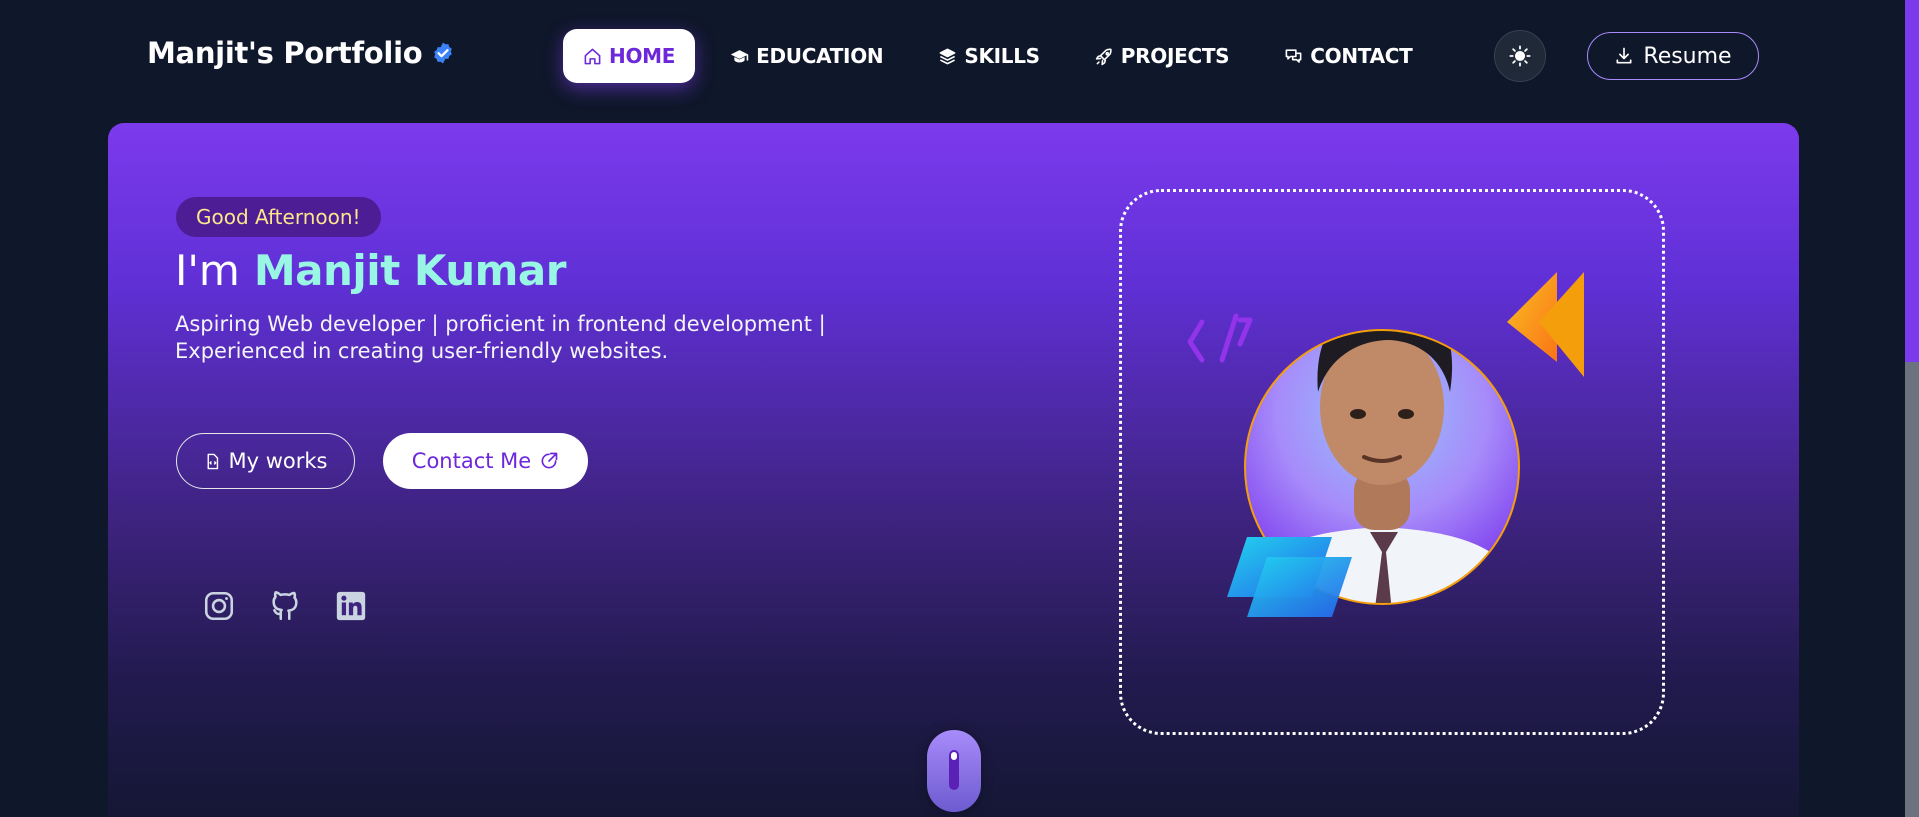 The width and height of the screenshot is (1919, 817). I want to click on page-scrollbar, so click(1912, 408).